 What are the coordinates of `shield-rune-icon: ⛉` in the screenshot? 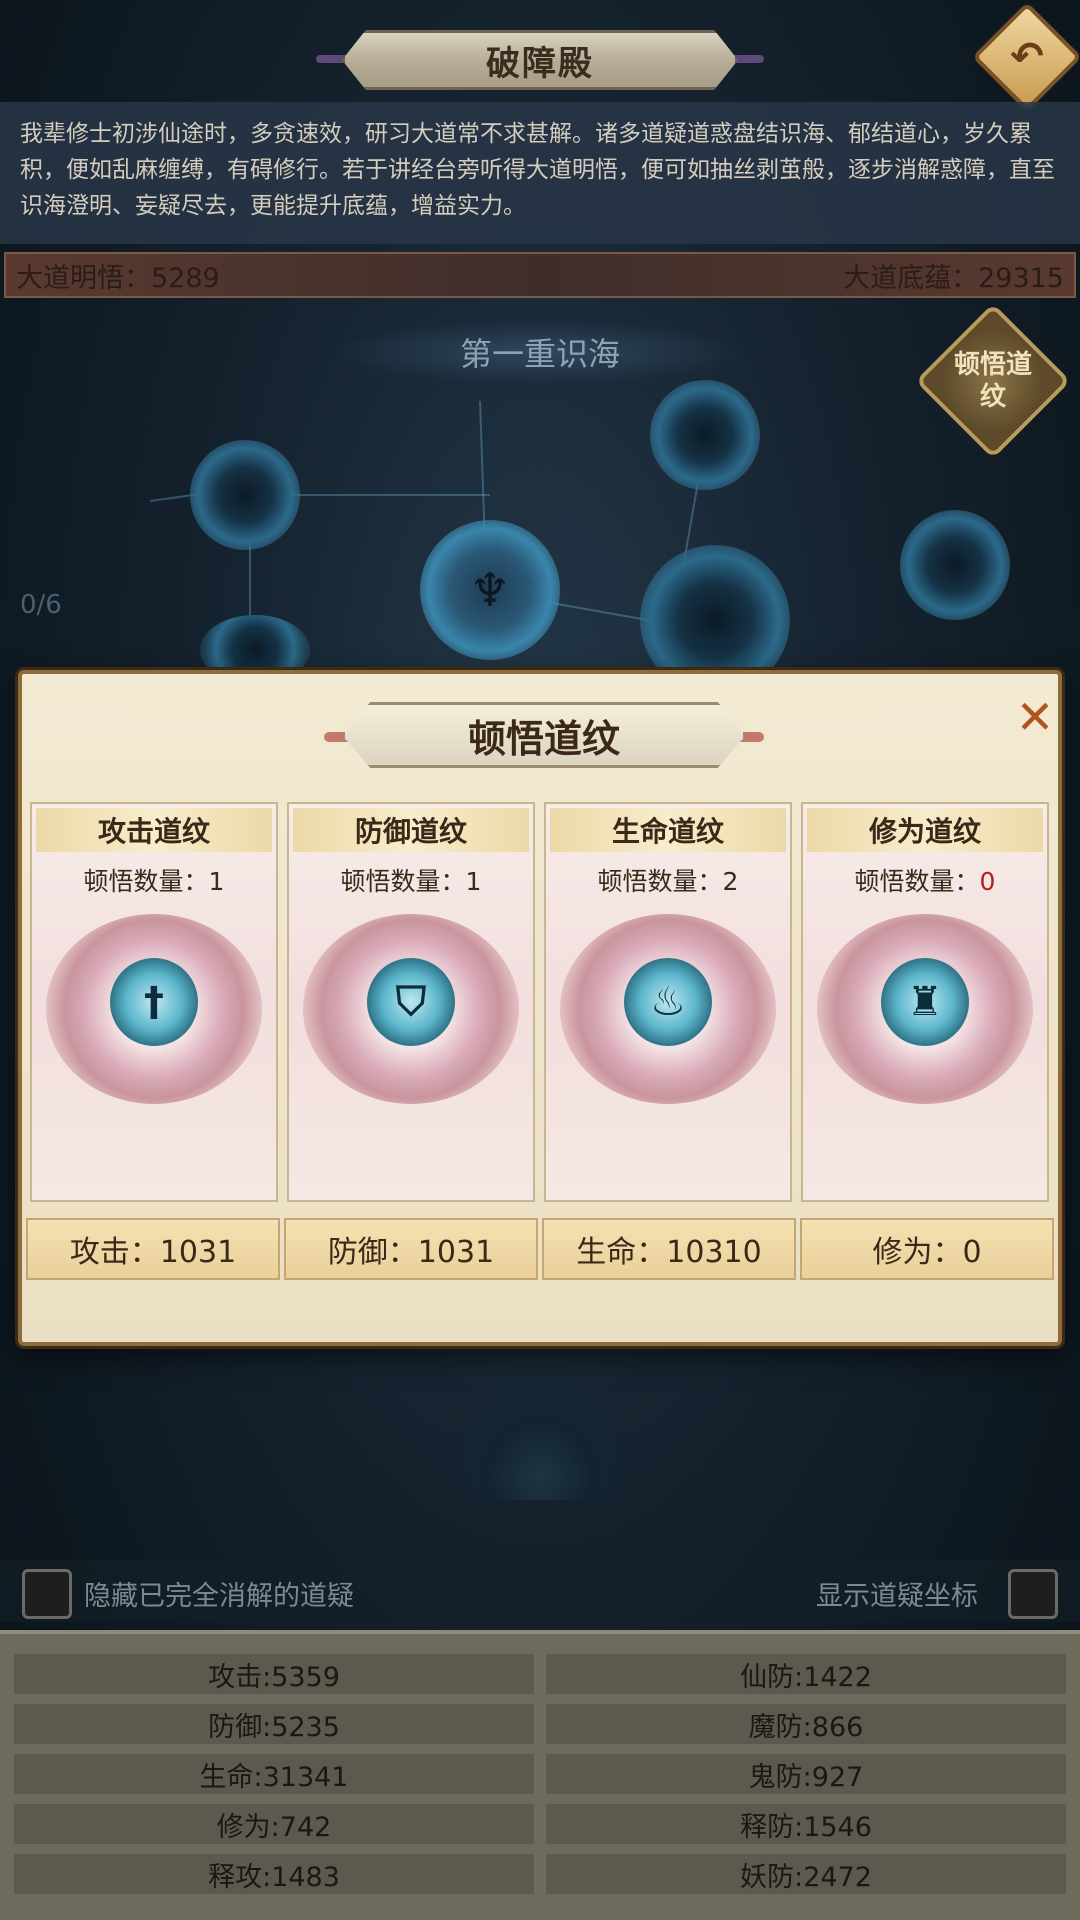 It's located at (411, 1002).